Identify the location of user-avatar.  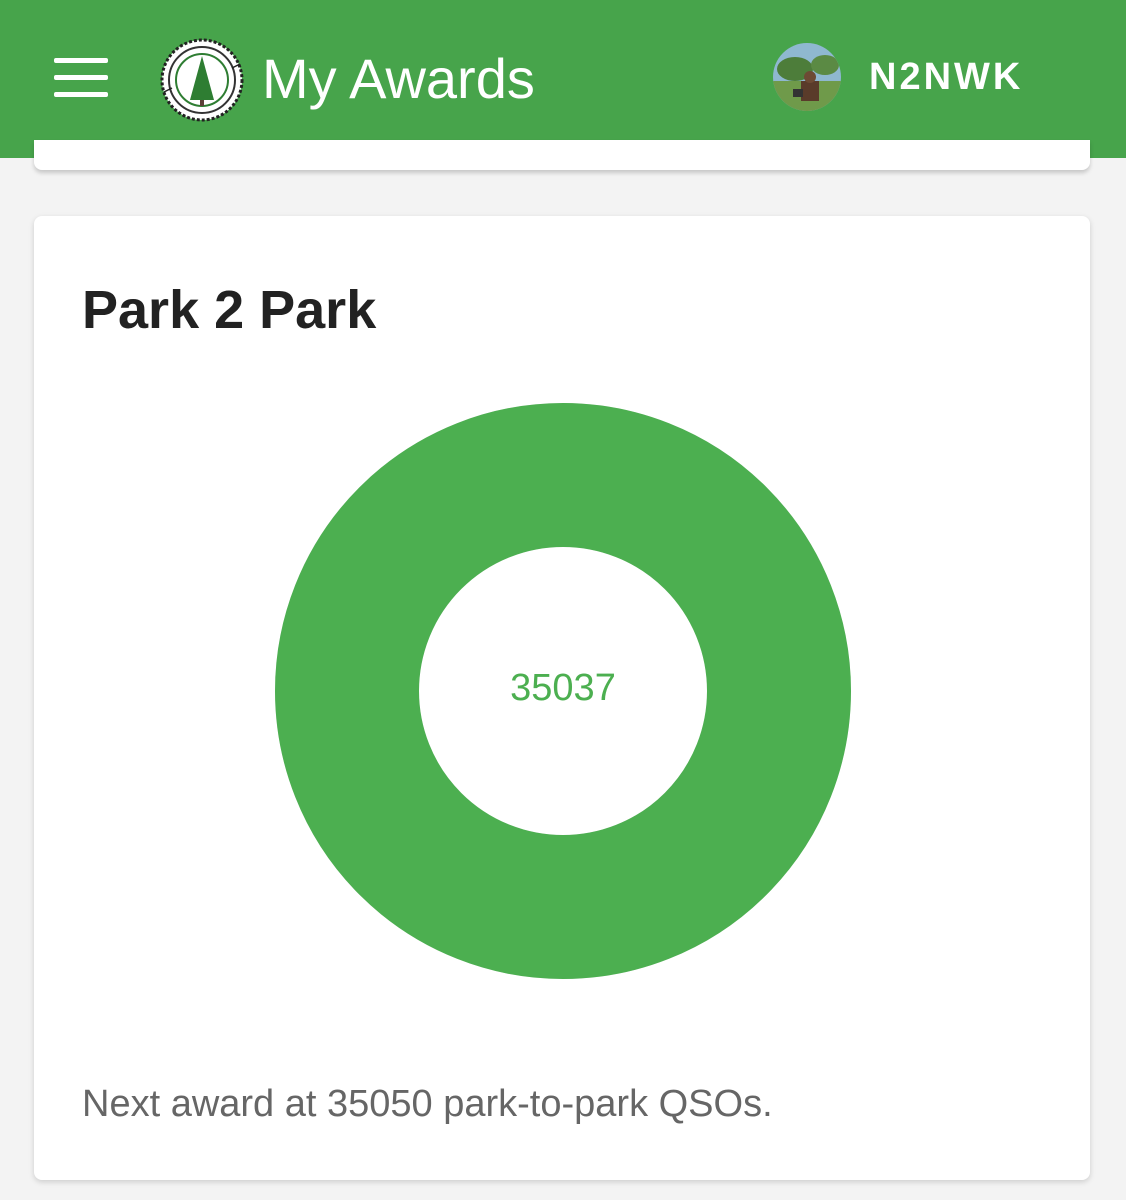
(807, 77).